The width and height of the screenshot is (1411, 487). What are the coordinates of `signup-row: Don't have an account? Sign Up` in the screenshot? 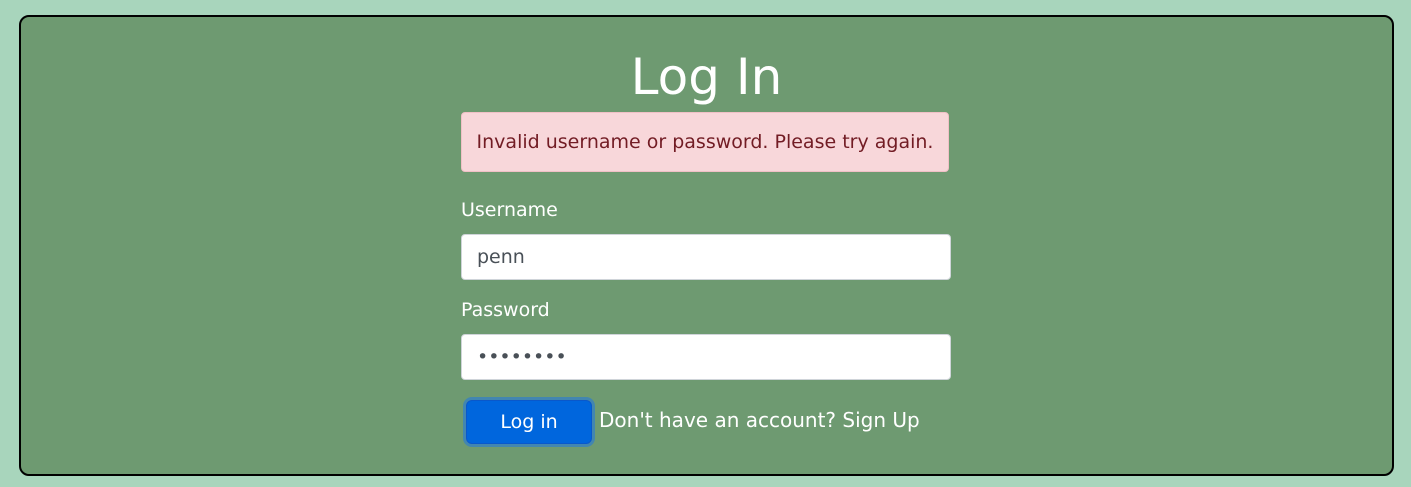 It's located at (759, 420).